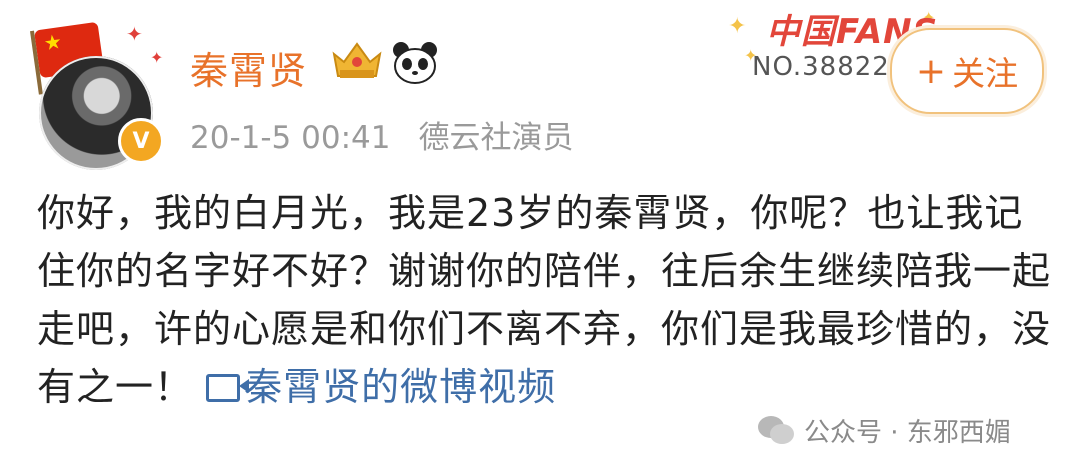 This screenshot has width=1079, height=474. What do you see at coordinates (931, 71) in the screenshot?
I see `plus-icon: +` at bounding box center [931, 71].